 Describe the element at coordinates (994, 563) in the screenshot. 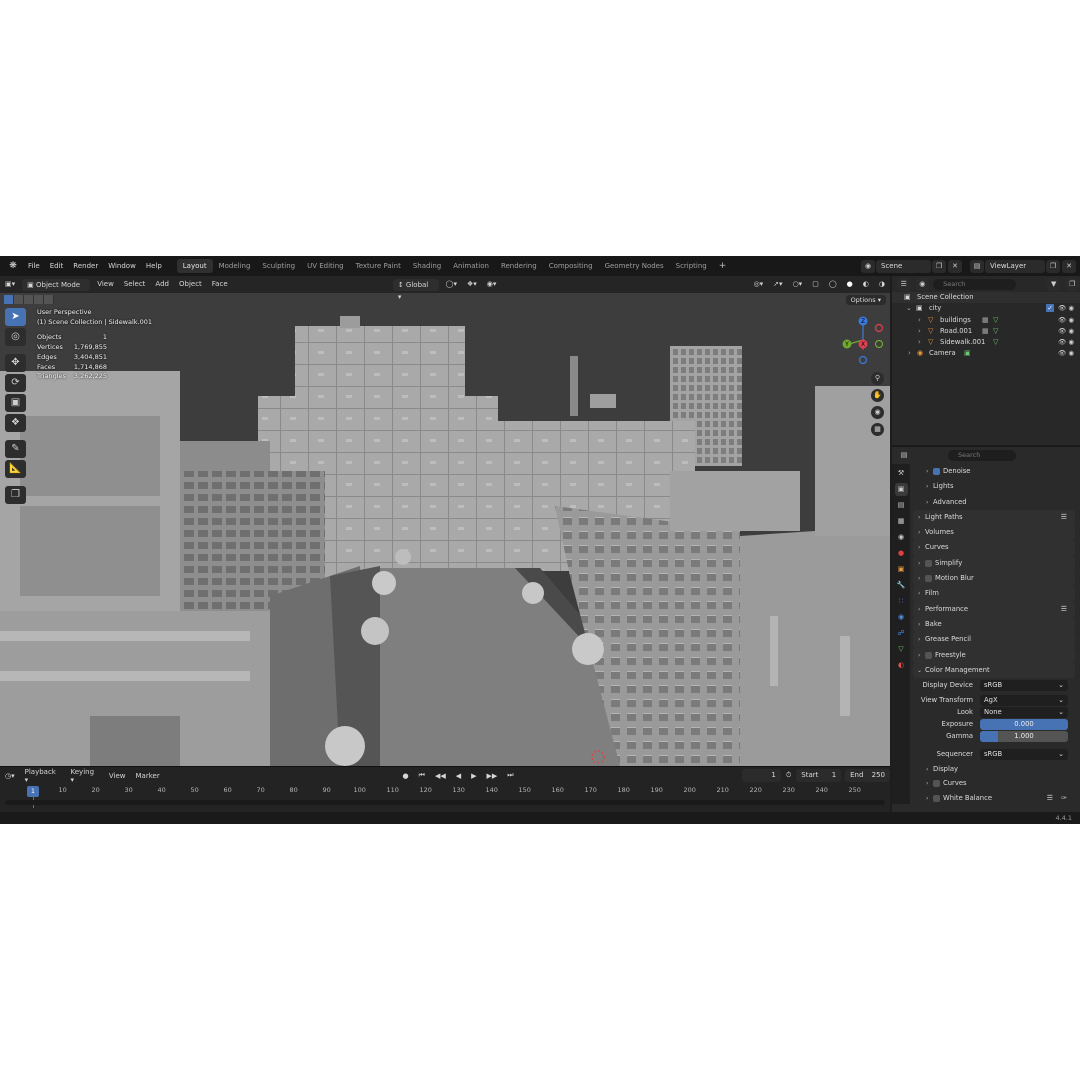

I see `panel-simplify: › Simplify` at that location.